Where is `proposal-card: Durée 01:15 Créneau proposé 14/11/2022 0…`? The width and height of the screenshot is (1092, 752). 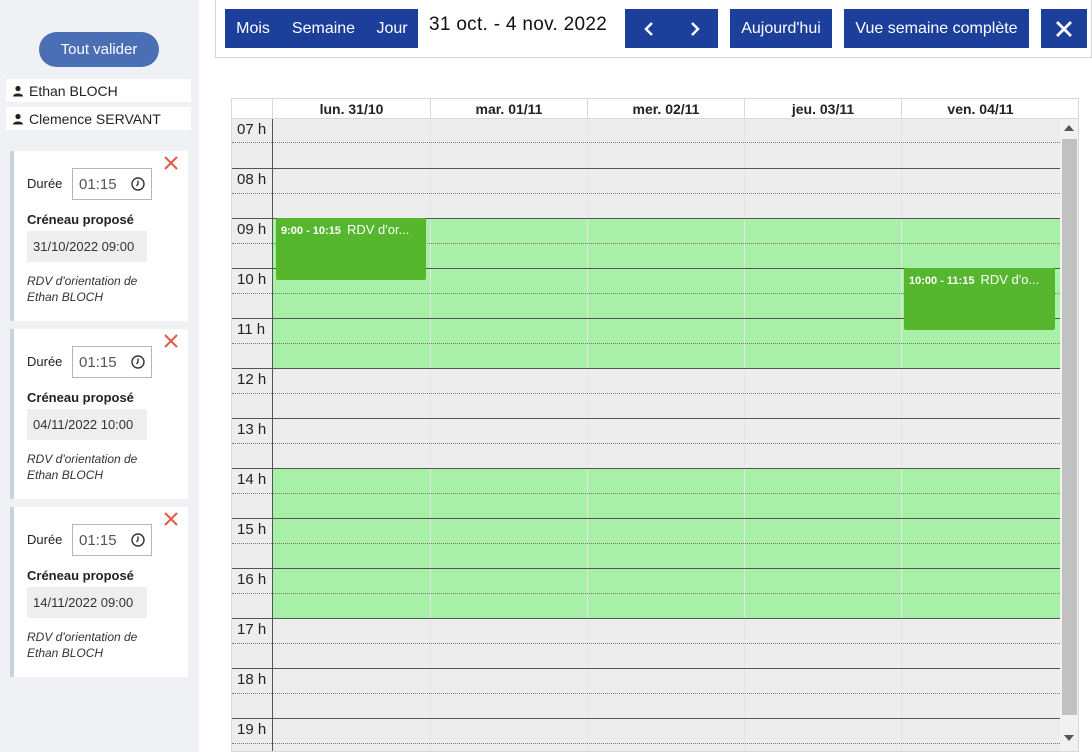 proposal-card: Durée 01:15 Créneau proposé 14/11/2022 0… is located at coordinates (99, 592).